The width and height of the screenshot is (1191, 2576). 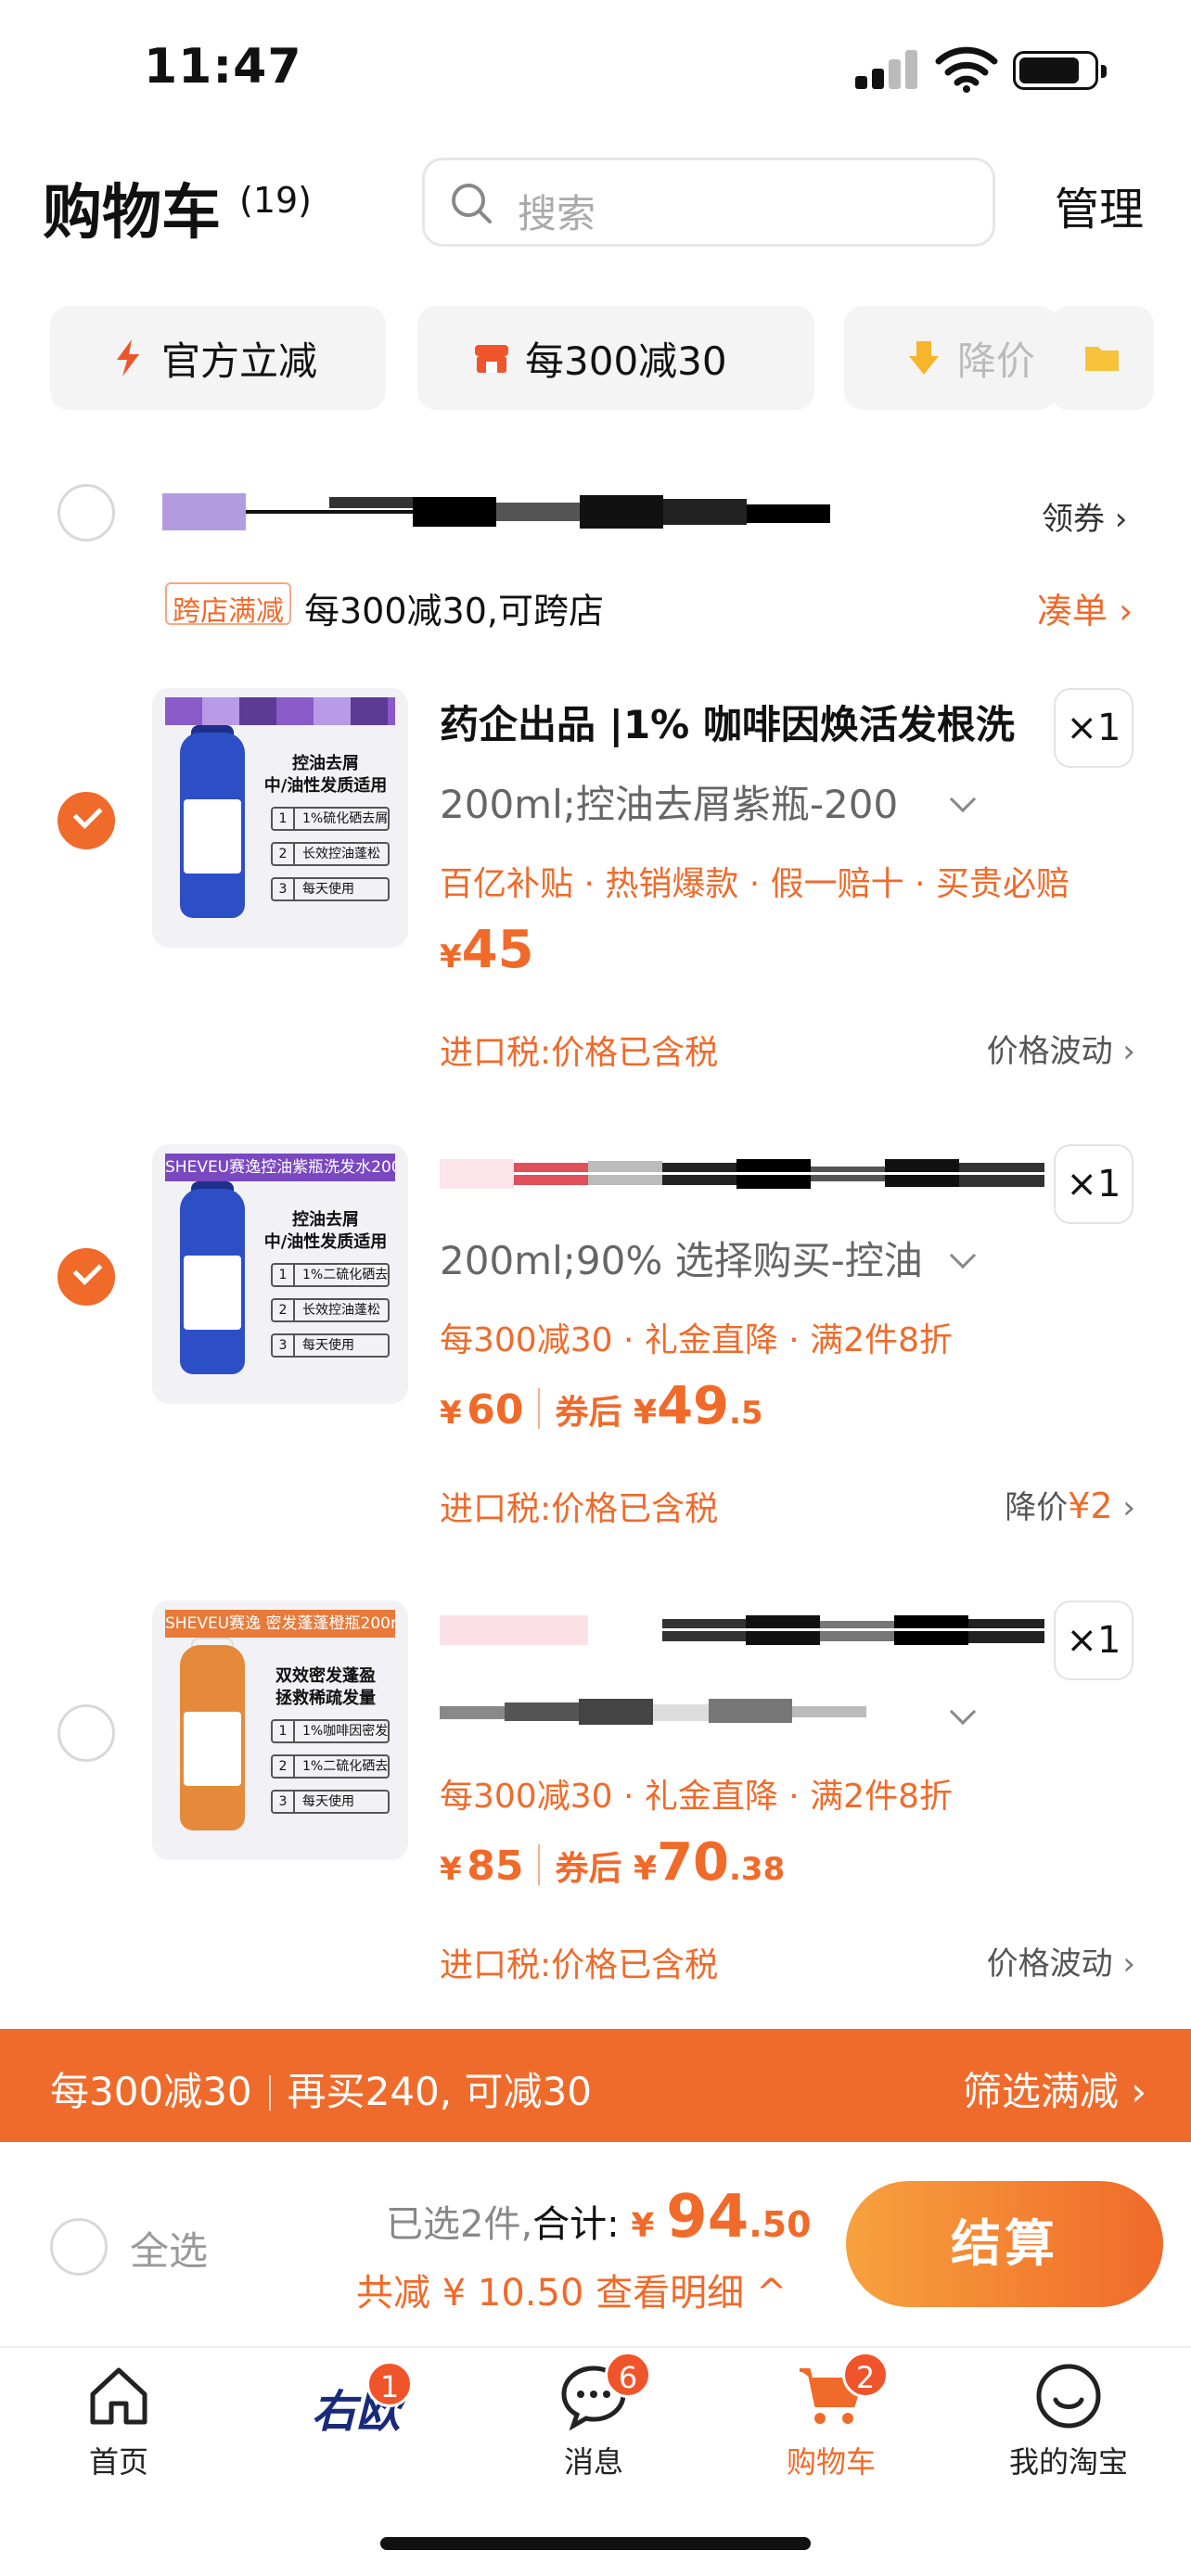 I want to click on price: ¥ 85 券后 ¥70.38, so click(x=613, y=1862).